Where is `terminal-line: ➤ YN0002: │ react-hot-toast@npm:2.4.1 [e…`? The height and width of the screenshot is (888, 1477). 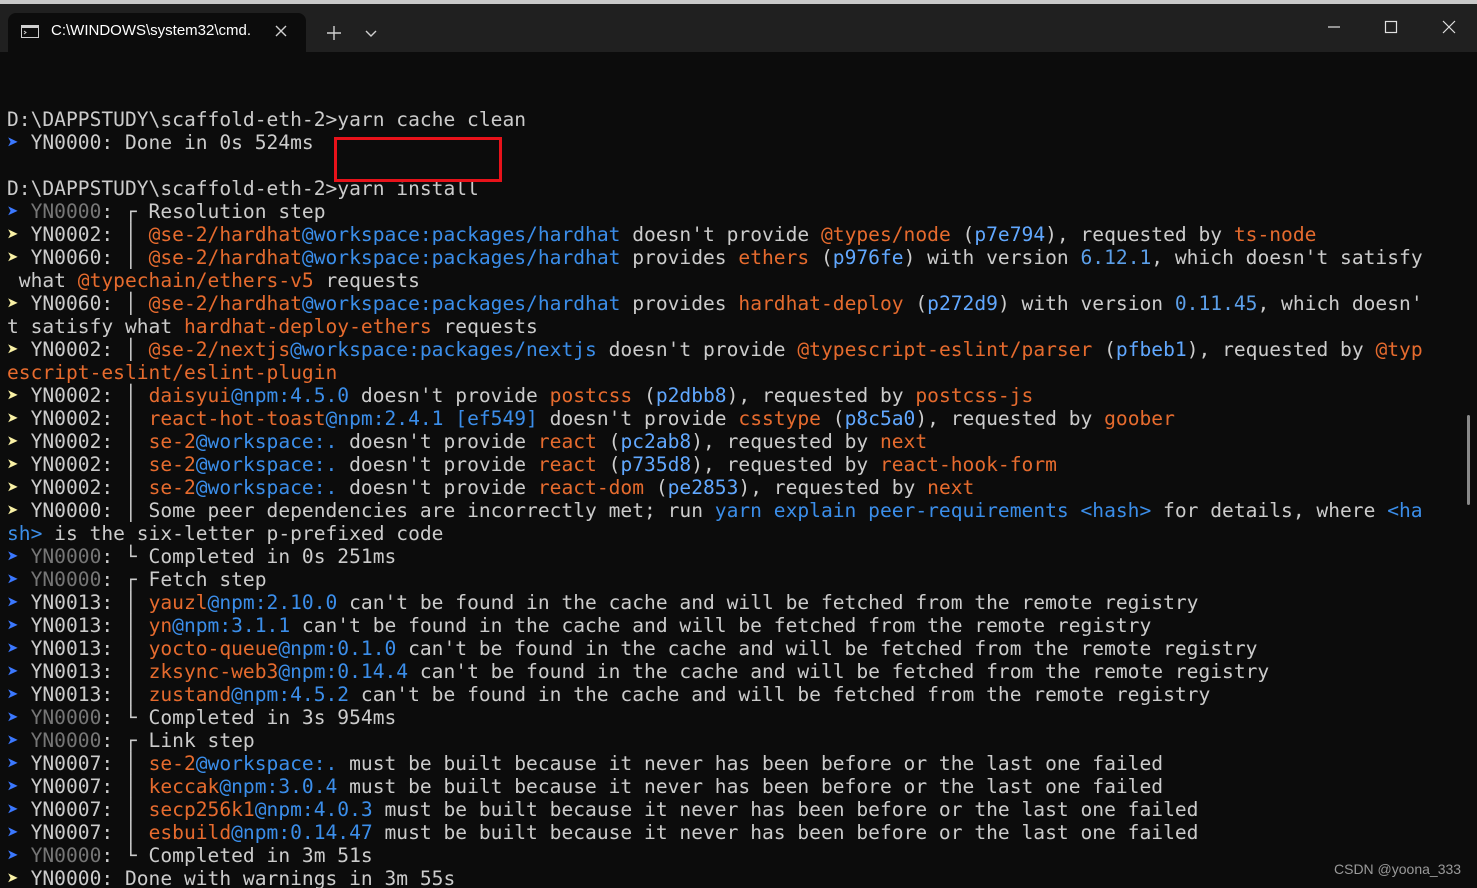 terminal-line: ➤ YN0002: │ react-hot-toast@npm:2.4.1 [e… is located at coordinates (715, 418).